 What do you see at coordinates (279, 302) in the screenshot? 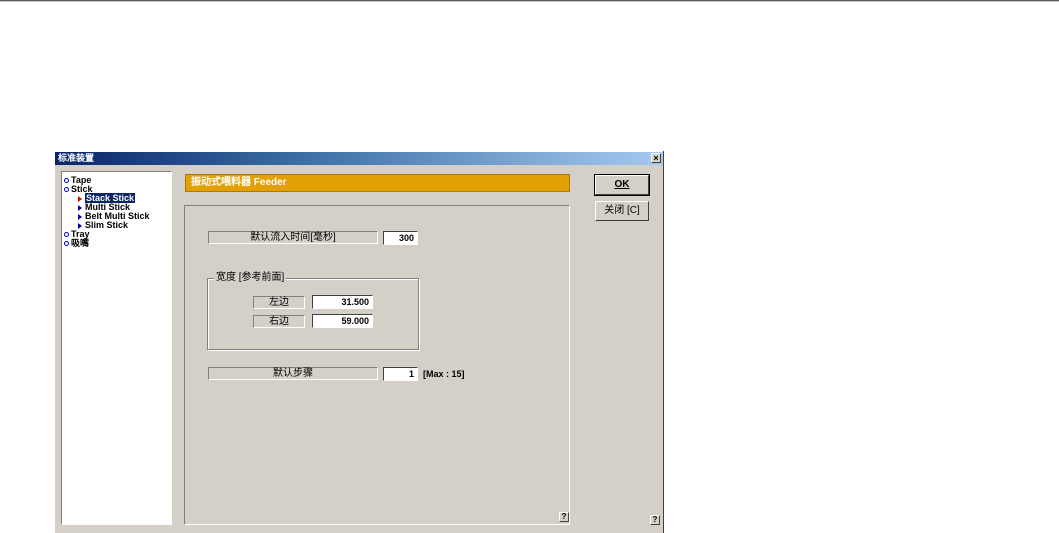
I see `left-label: 左边` at bounding box center [279, 302].